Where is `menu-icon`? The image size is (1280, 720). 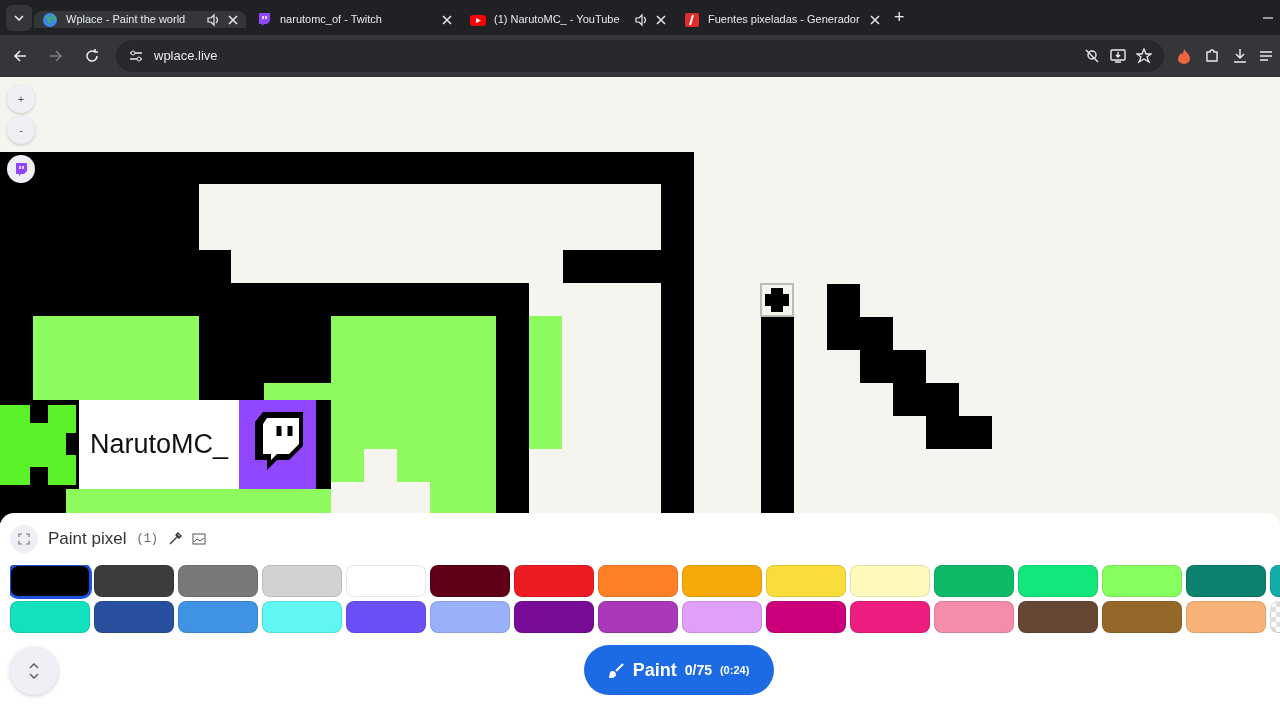
menu-icon is located at coordinates (1266, 56).